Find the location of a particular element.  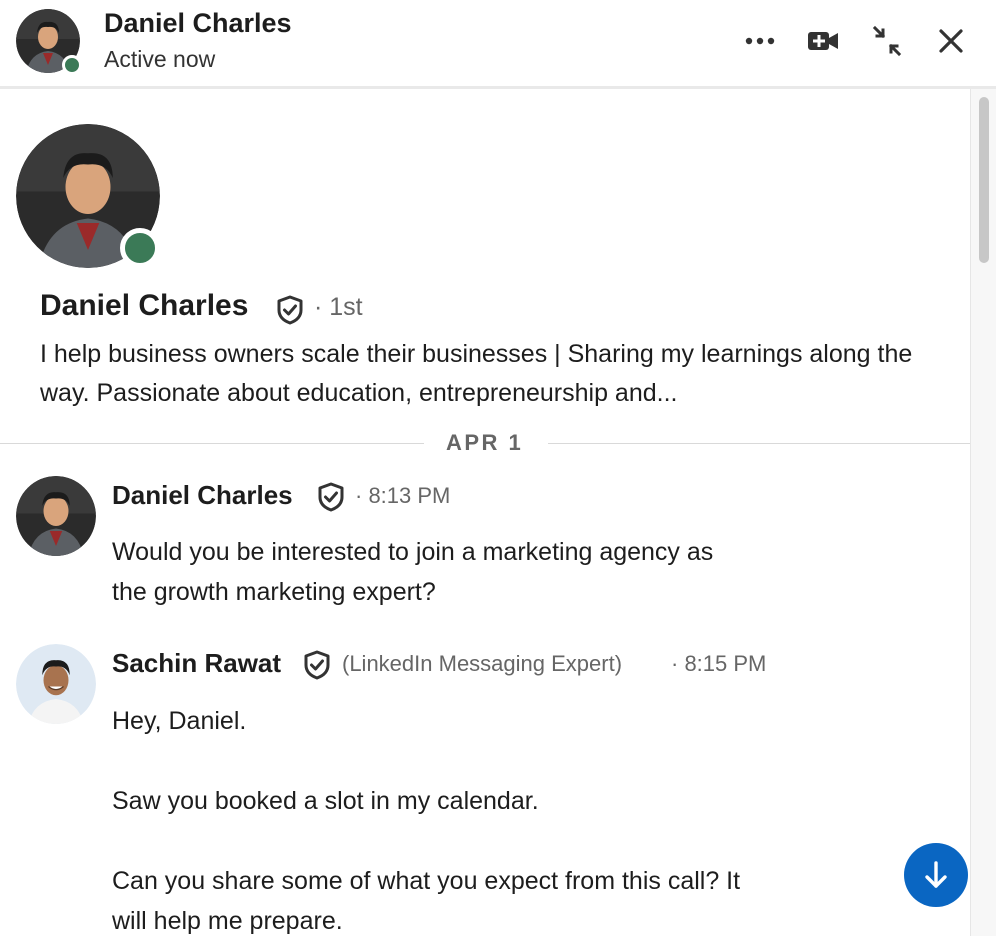

sachin-avatar-image is located at coordinates (56, 684).